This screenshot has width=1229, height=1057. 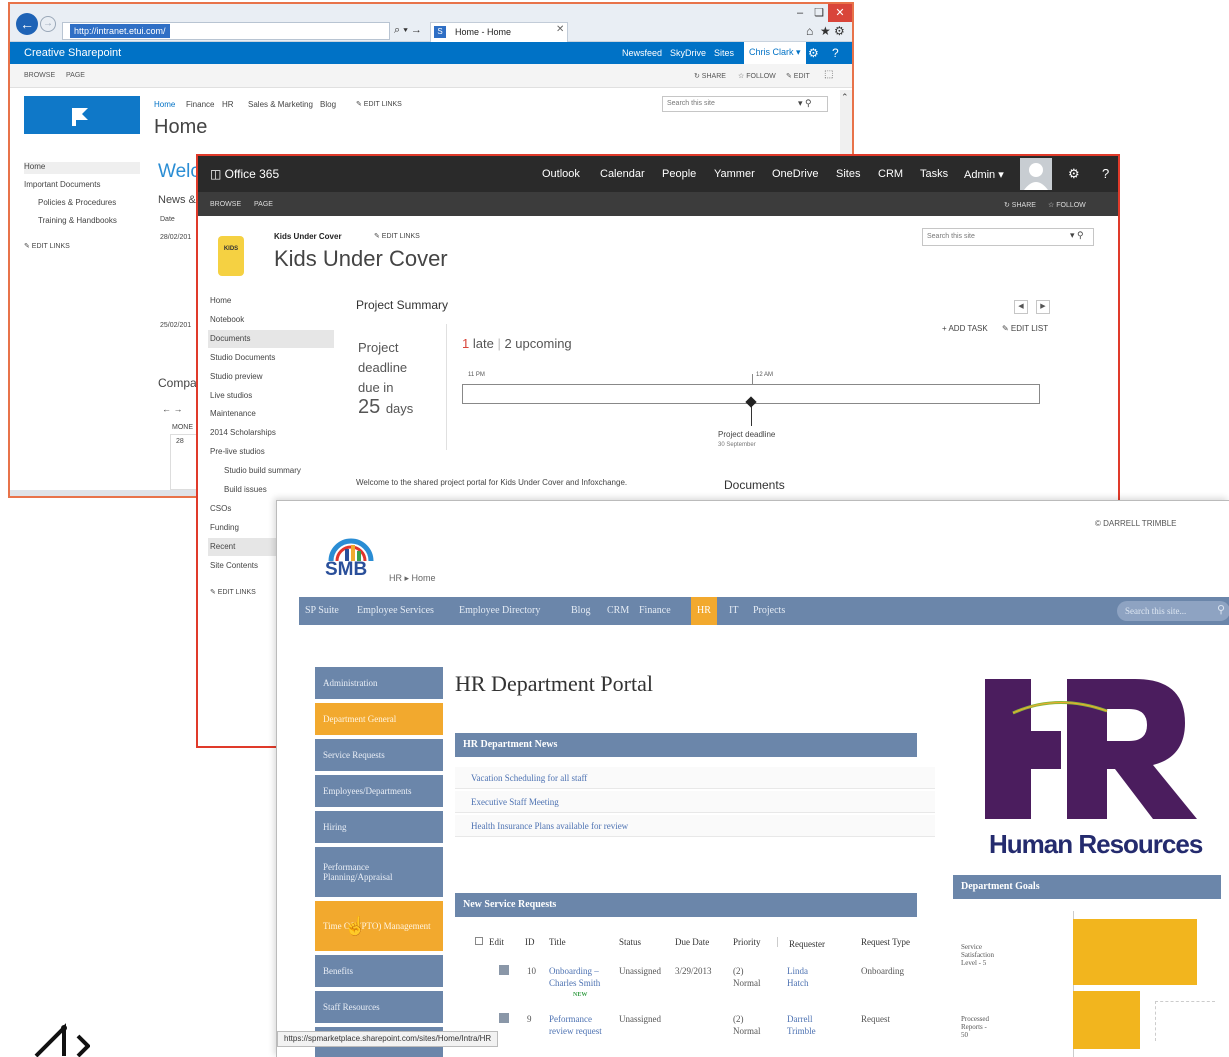 What do you see at coordinates (710, 76) in the screenshot?
I see `share-button: ↻ SHARE` at bounding box center [710, 76].